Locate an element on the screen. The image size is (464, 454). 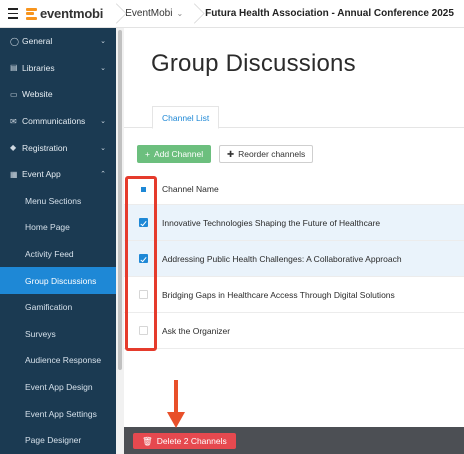
sidebar-item-website: ▭ Website is located at coordinates (58, 94).